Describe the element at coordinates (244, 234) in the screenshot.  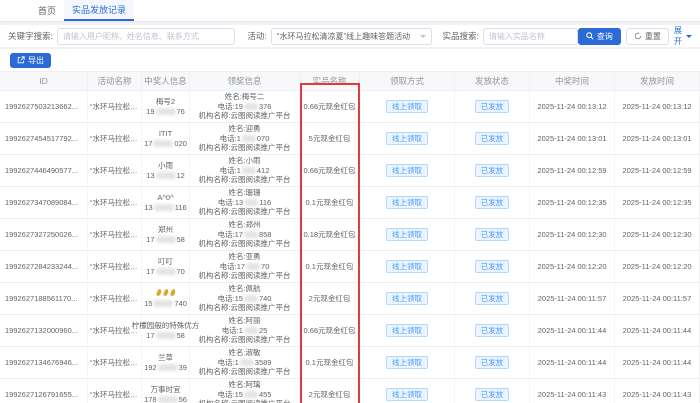
I see `claim-phone: 电话:17 858` at that location.